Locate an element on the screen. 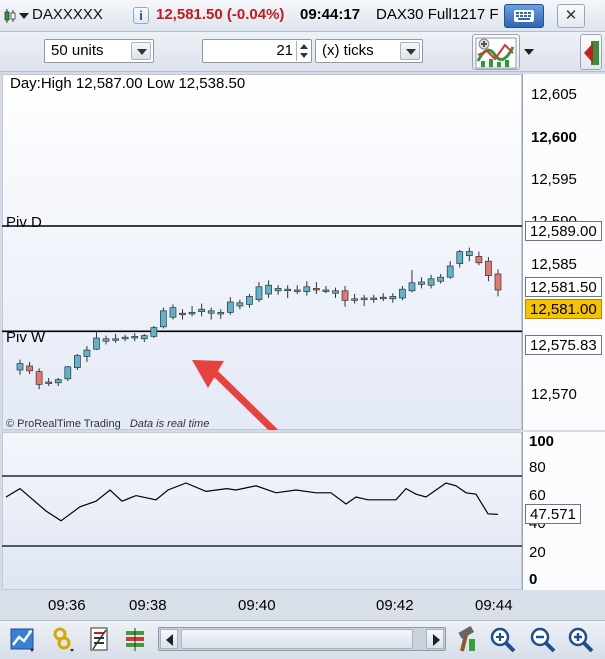  order-list-icon is located at coordinates (99, 639).